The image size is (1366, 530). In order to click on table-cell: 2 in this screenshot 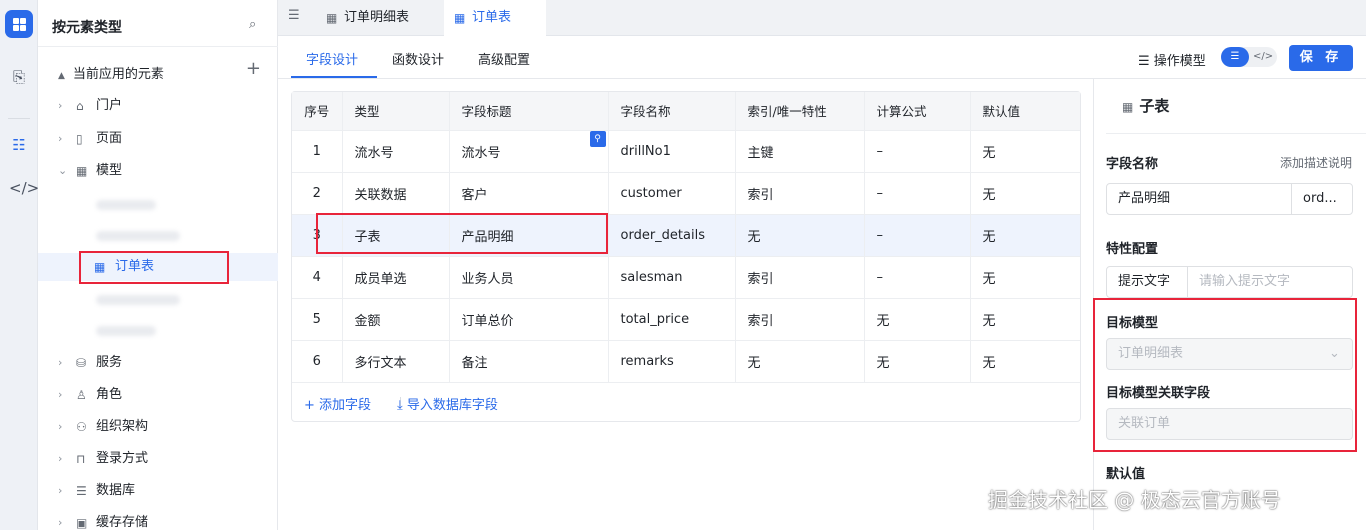, I will do `click(317, 192)`.